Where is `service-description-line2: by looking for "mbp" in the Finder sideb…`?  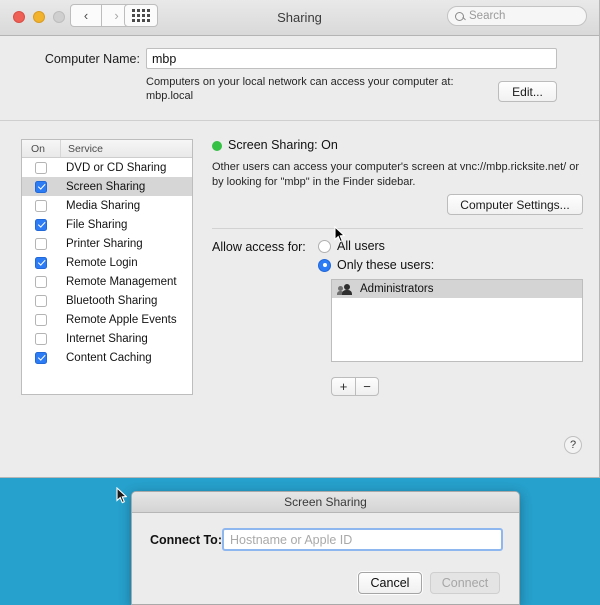
service-description-line2: by looking for "mbp" in the Finder sideb… is located at coordinates (314, 182).